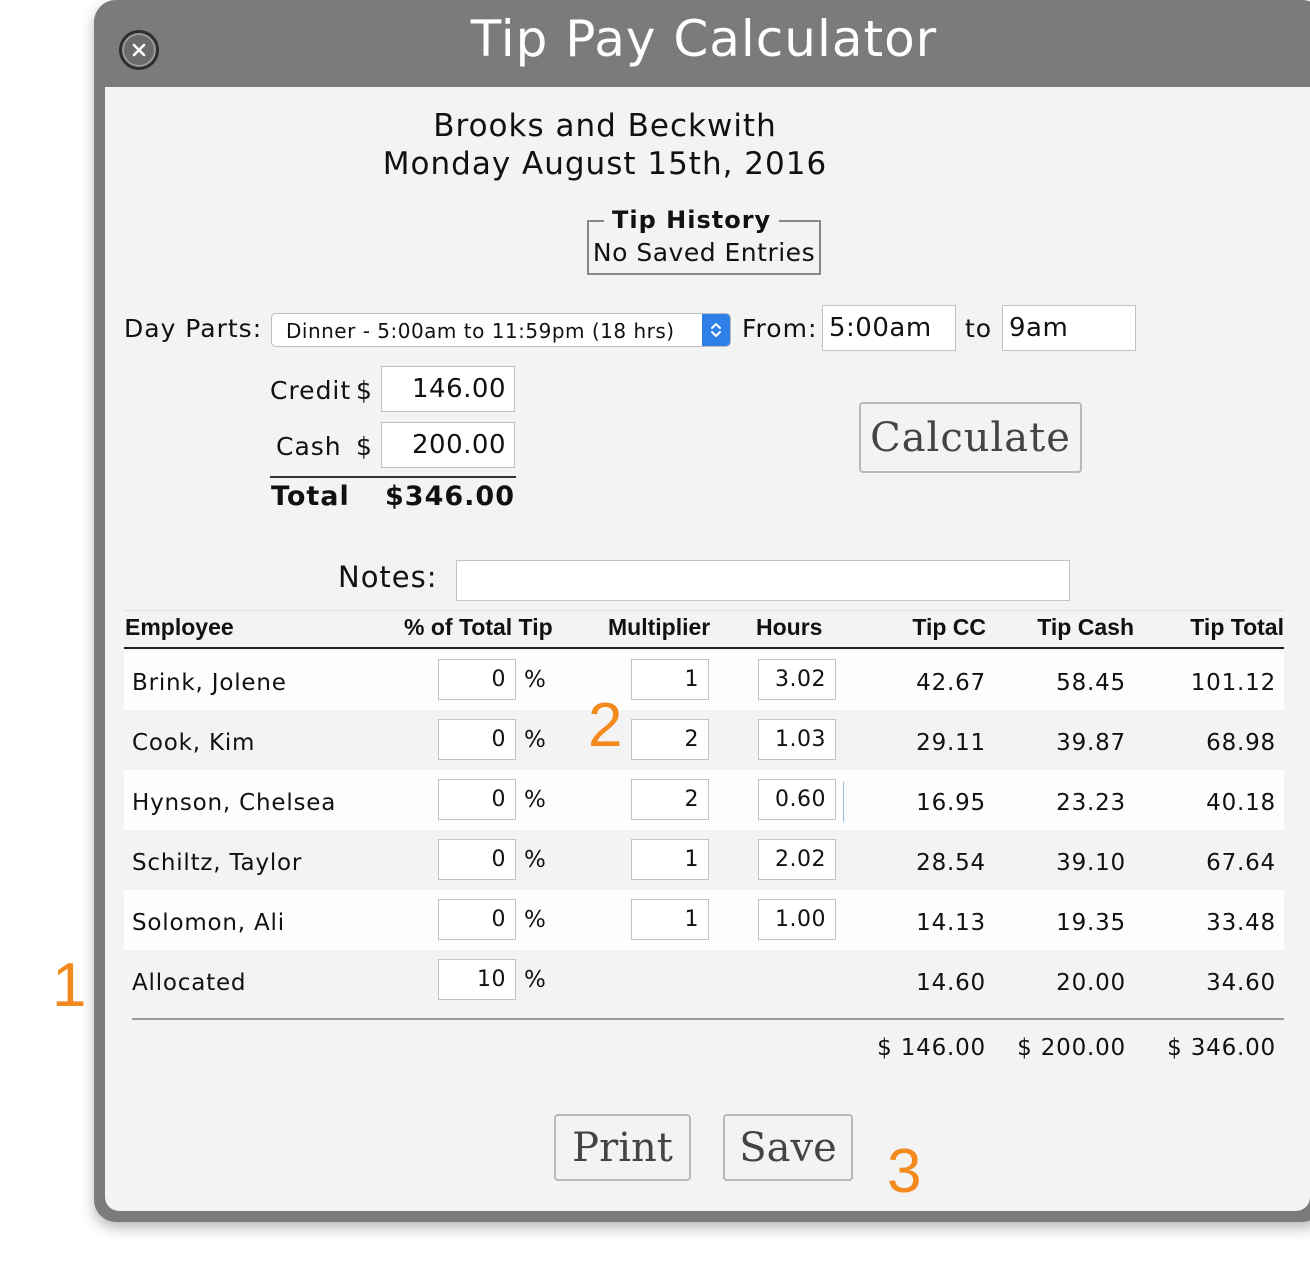 The height and width of the screenshot is (1268, 1310). Describe the element at coordinates (450, 496) in the screenshot. I see `total-value: $346.00` at that location.